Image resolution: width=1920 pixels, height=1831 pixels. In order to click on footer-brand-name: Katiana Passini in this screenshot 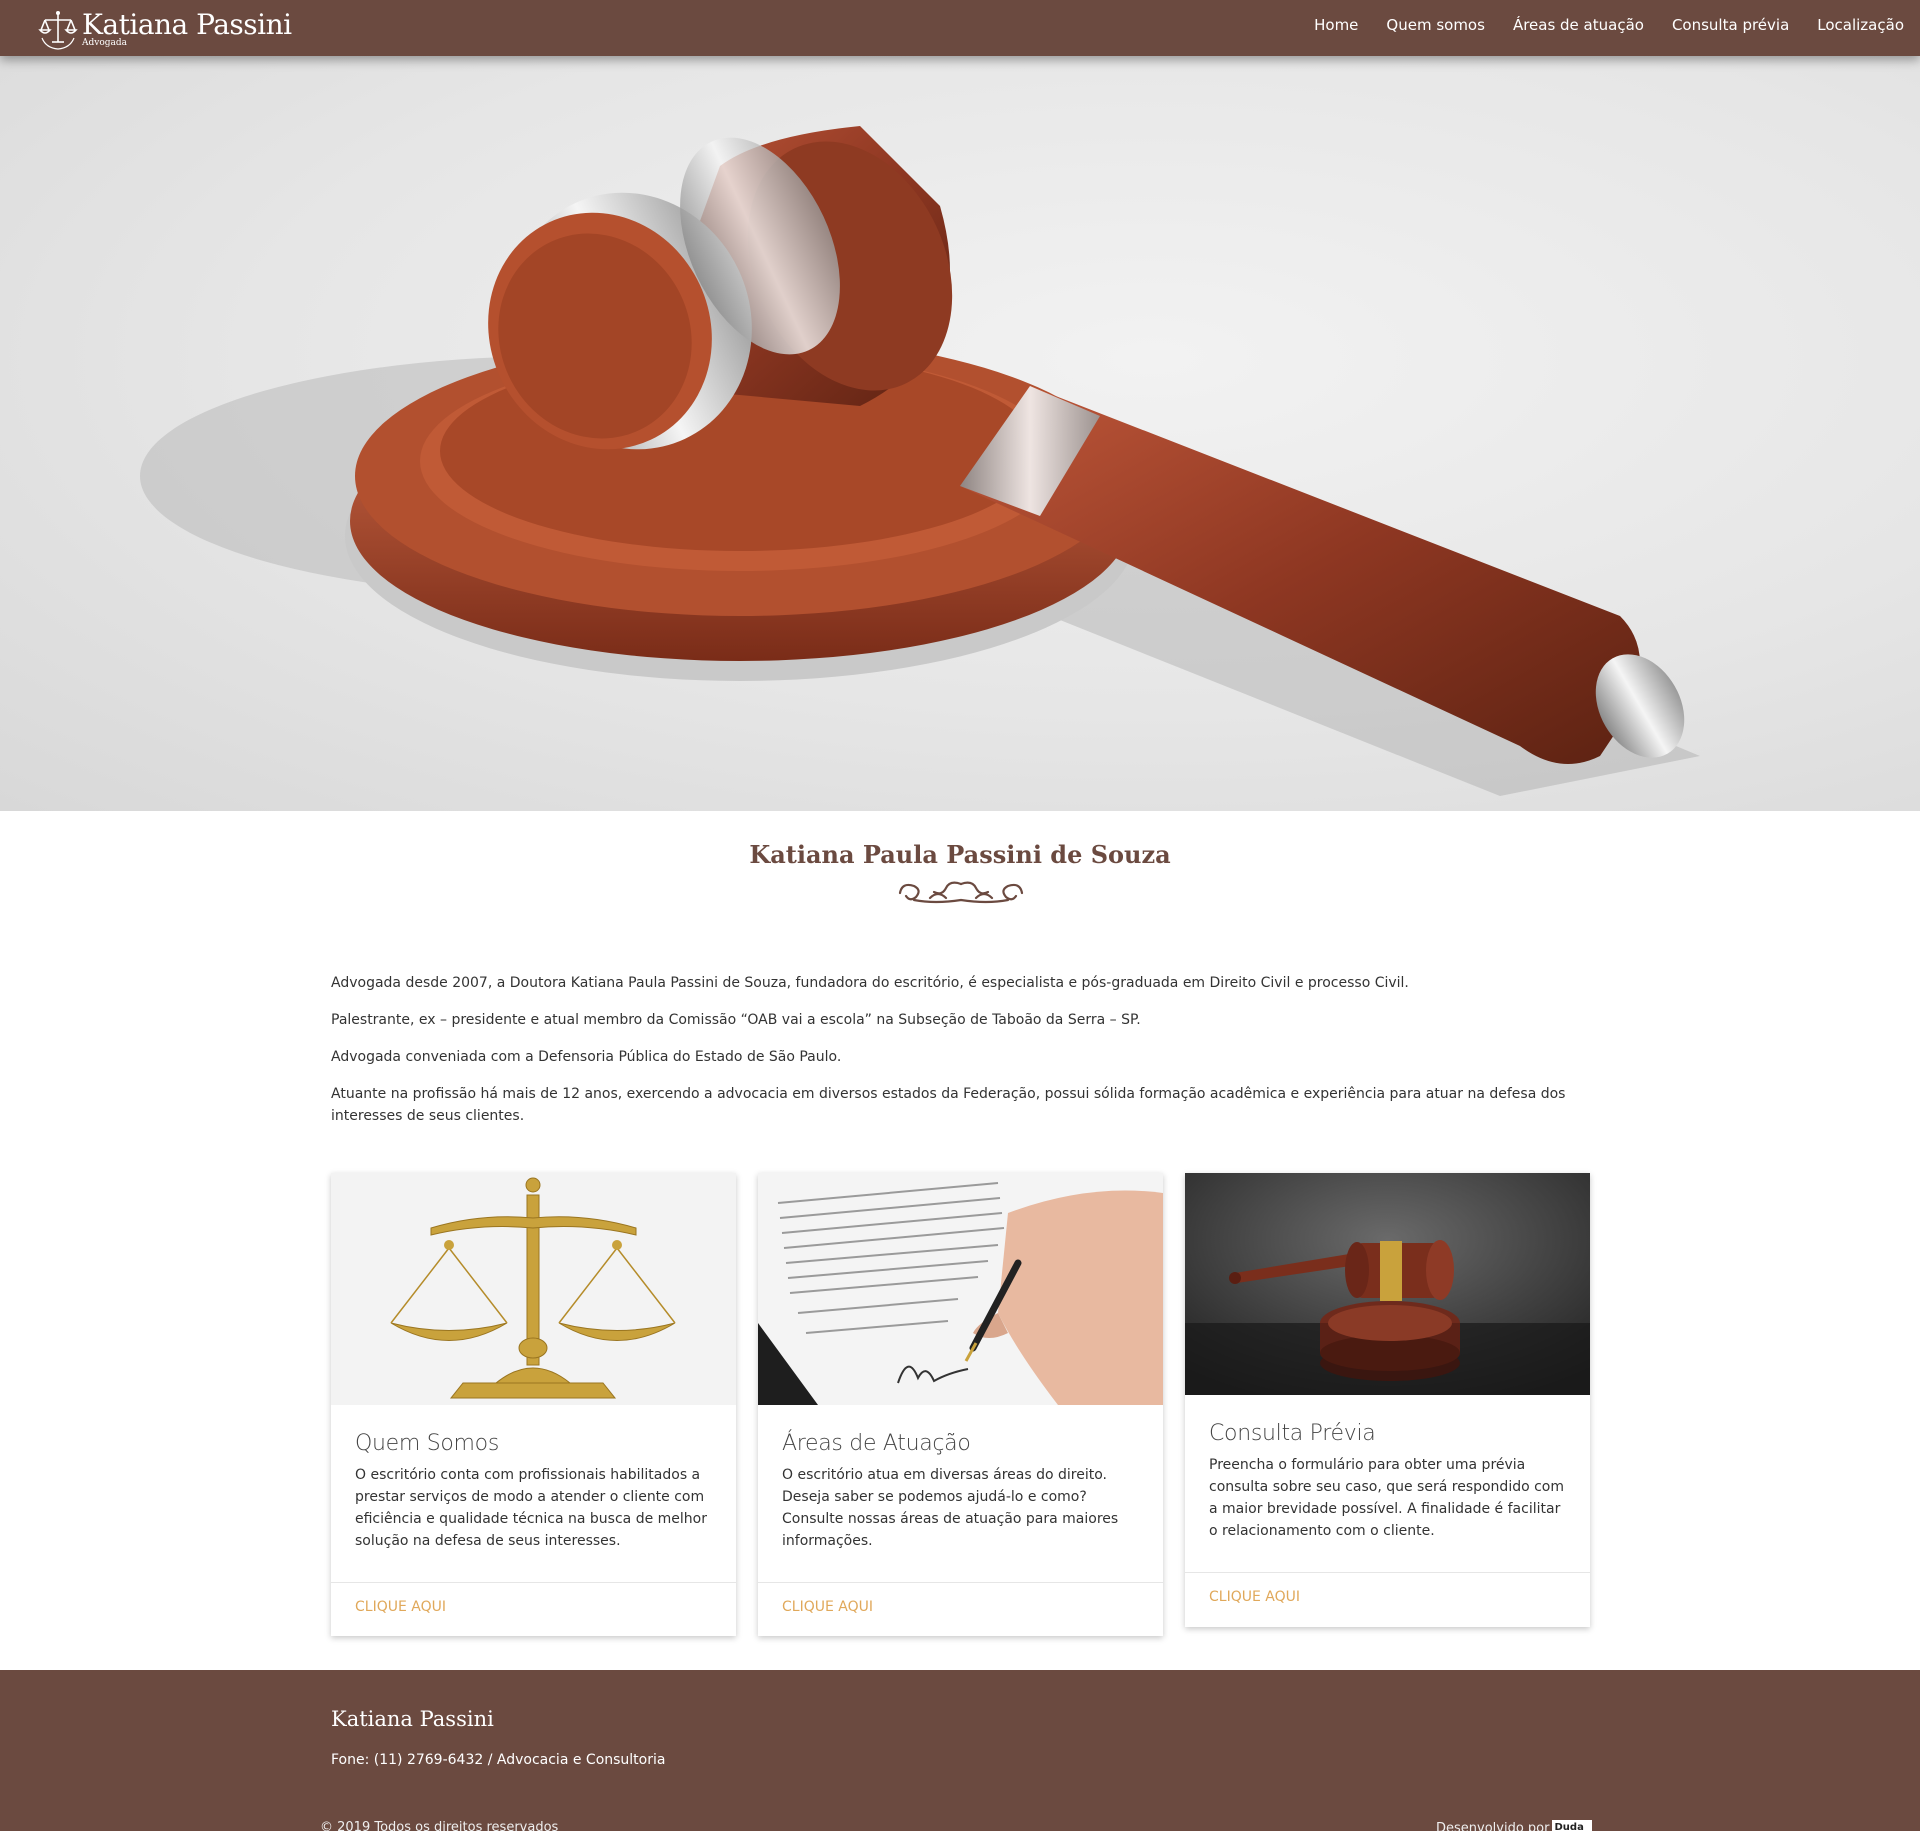, I will do `click(412, 1719)`.